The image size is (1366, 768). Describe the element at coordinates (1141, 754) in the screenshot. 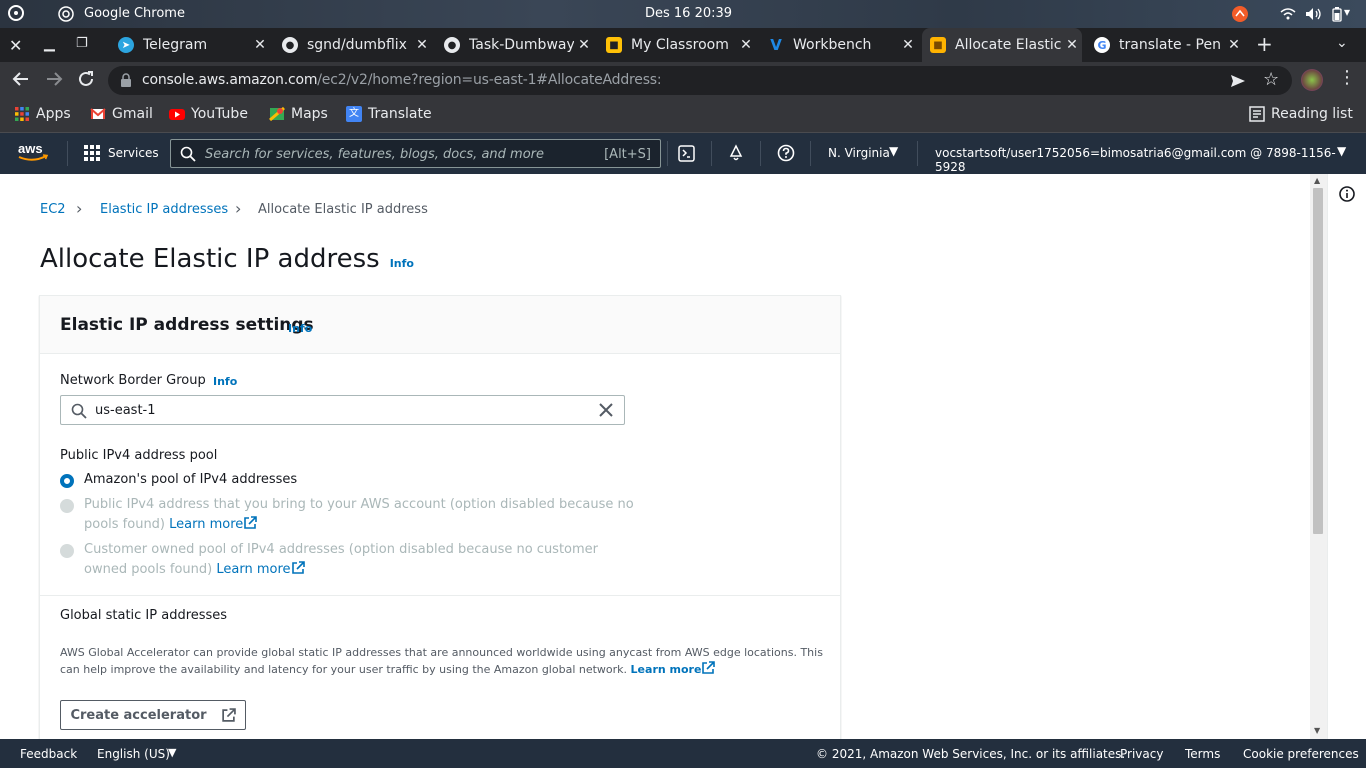

I see `privacy-link: Privacy` at that location.